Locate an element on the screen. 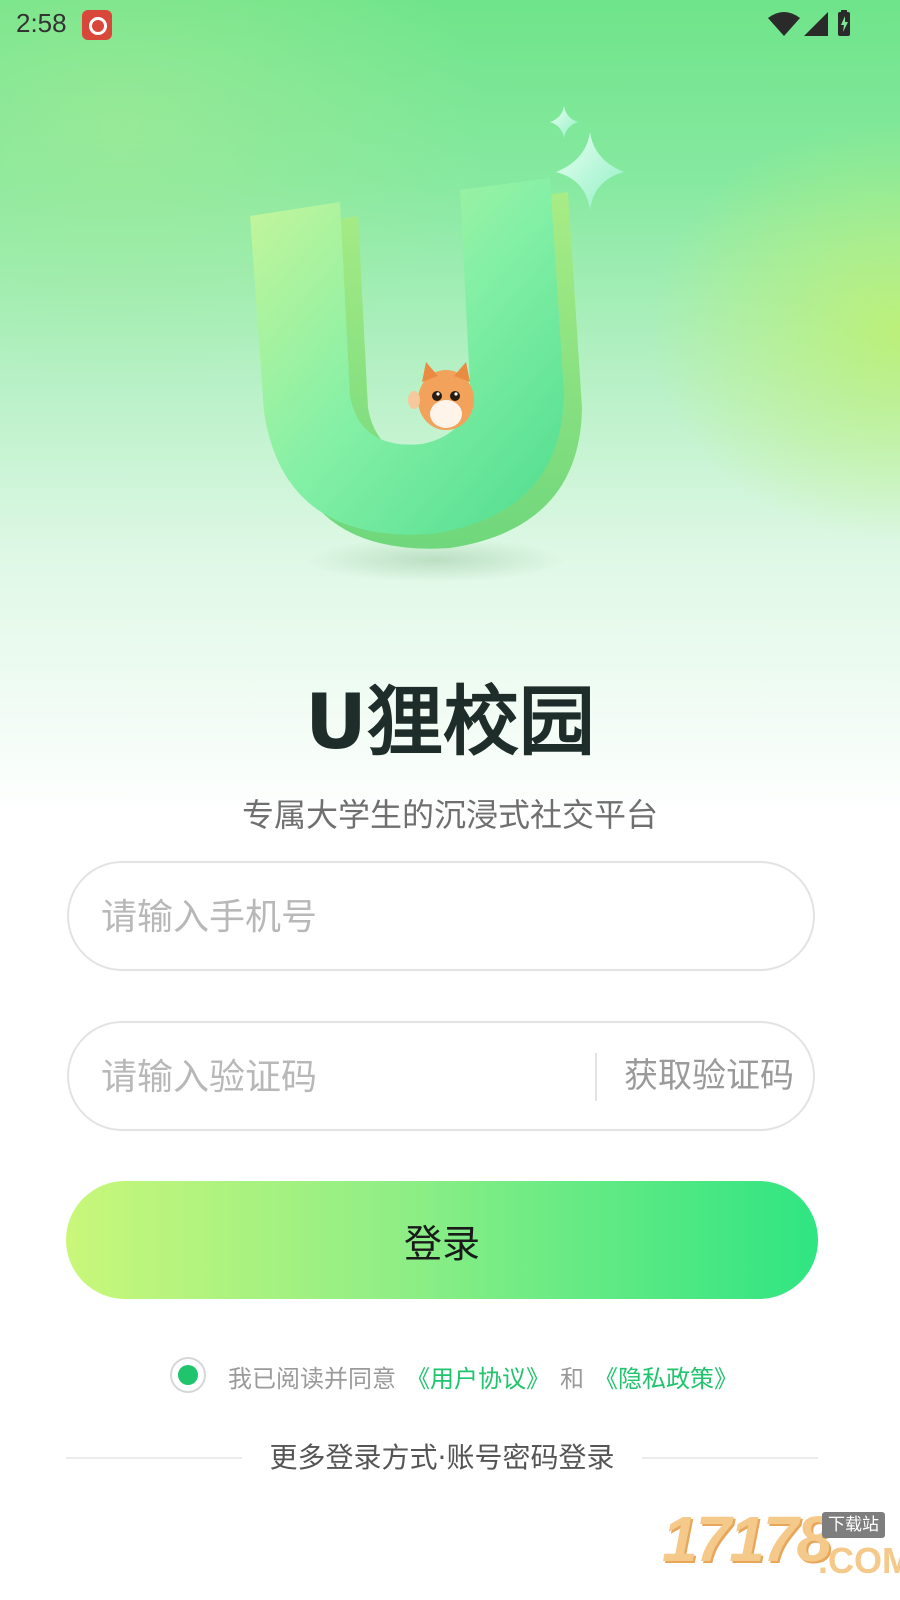 This screenshot has height=1600, width=900. privacy-policy-link: 《隐私政策》 is located at coordinates (666, 1379).